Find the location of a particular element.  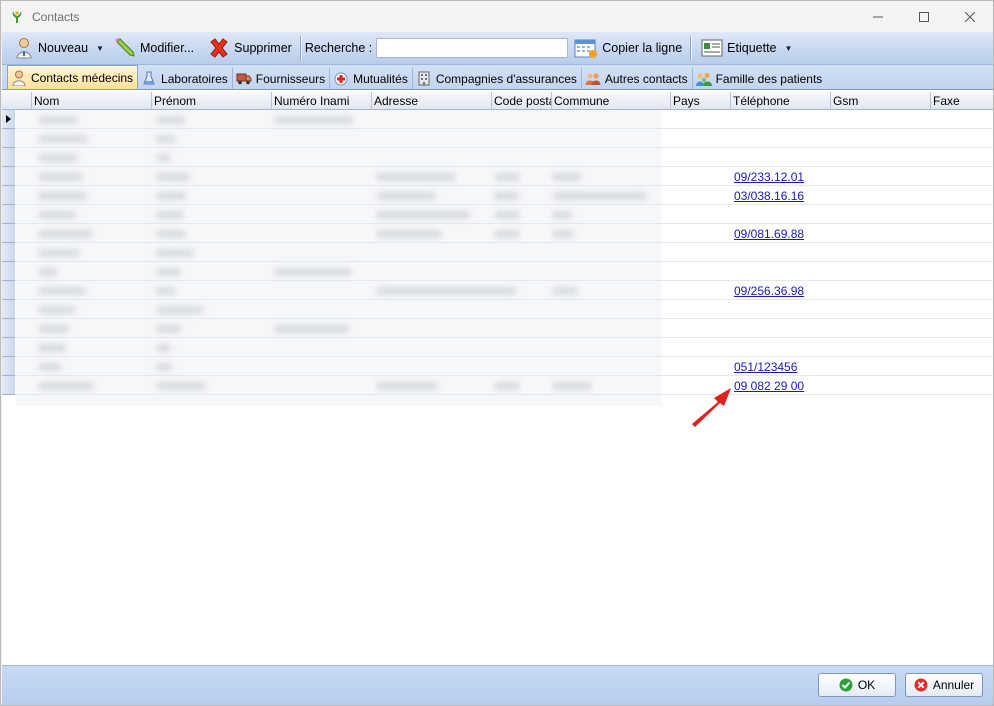

telephone-link: 051/123456 is located at coordinates (765, 367).